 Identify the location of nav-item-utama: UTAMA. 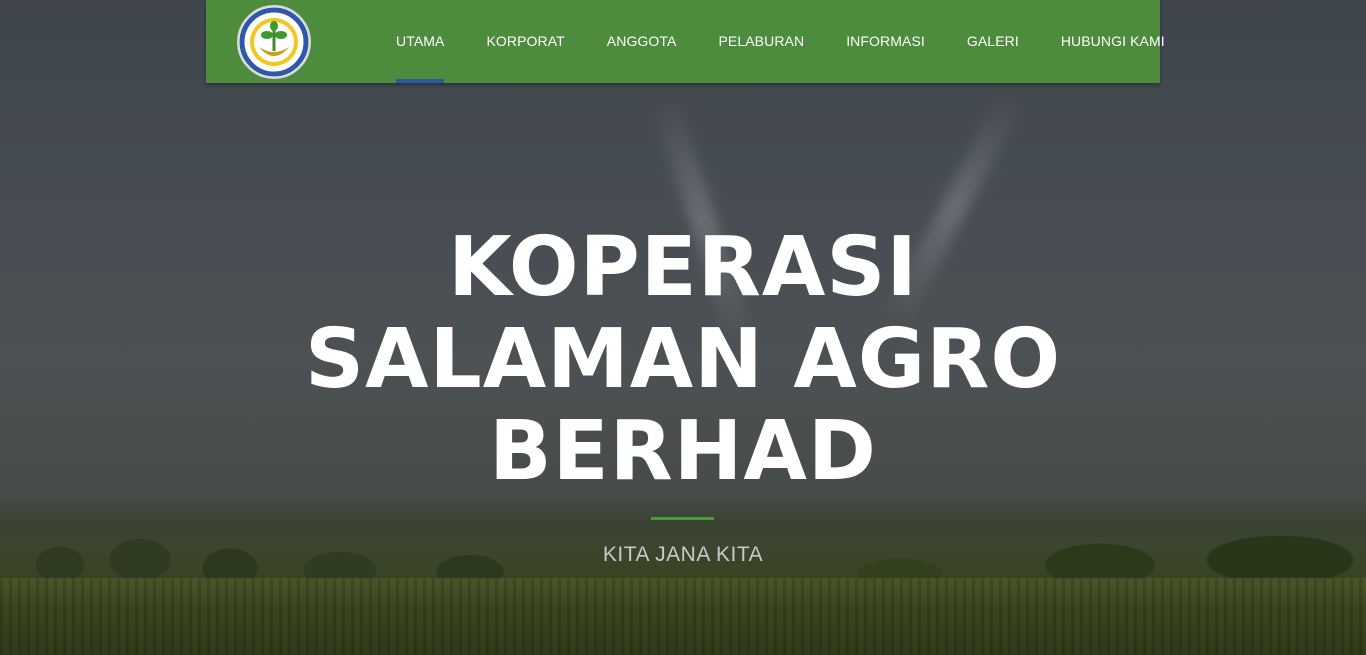
(420, 41).